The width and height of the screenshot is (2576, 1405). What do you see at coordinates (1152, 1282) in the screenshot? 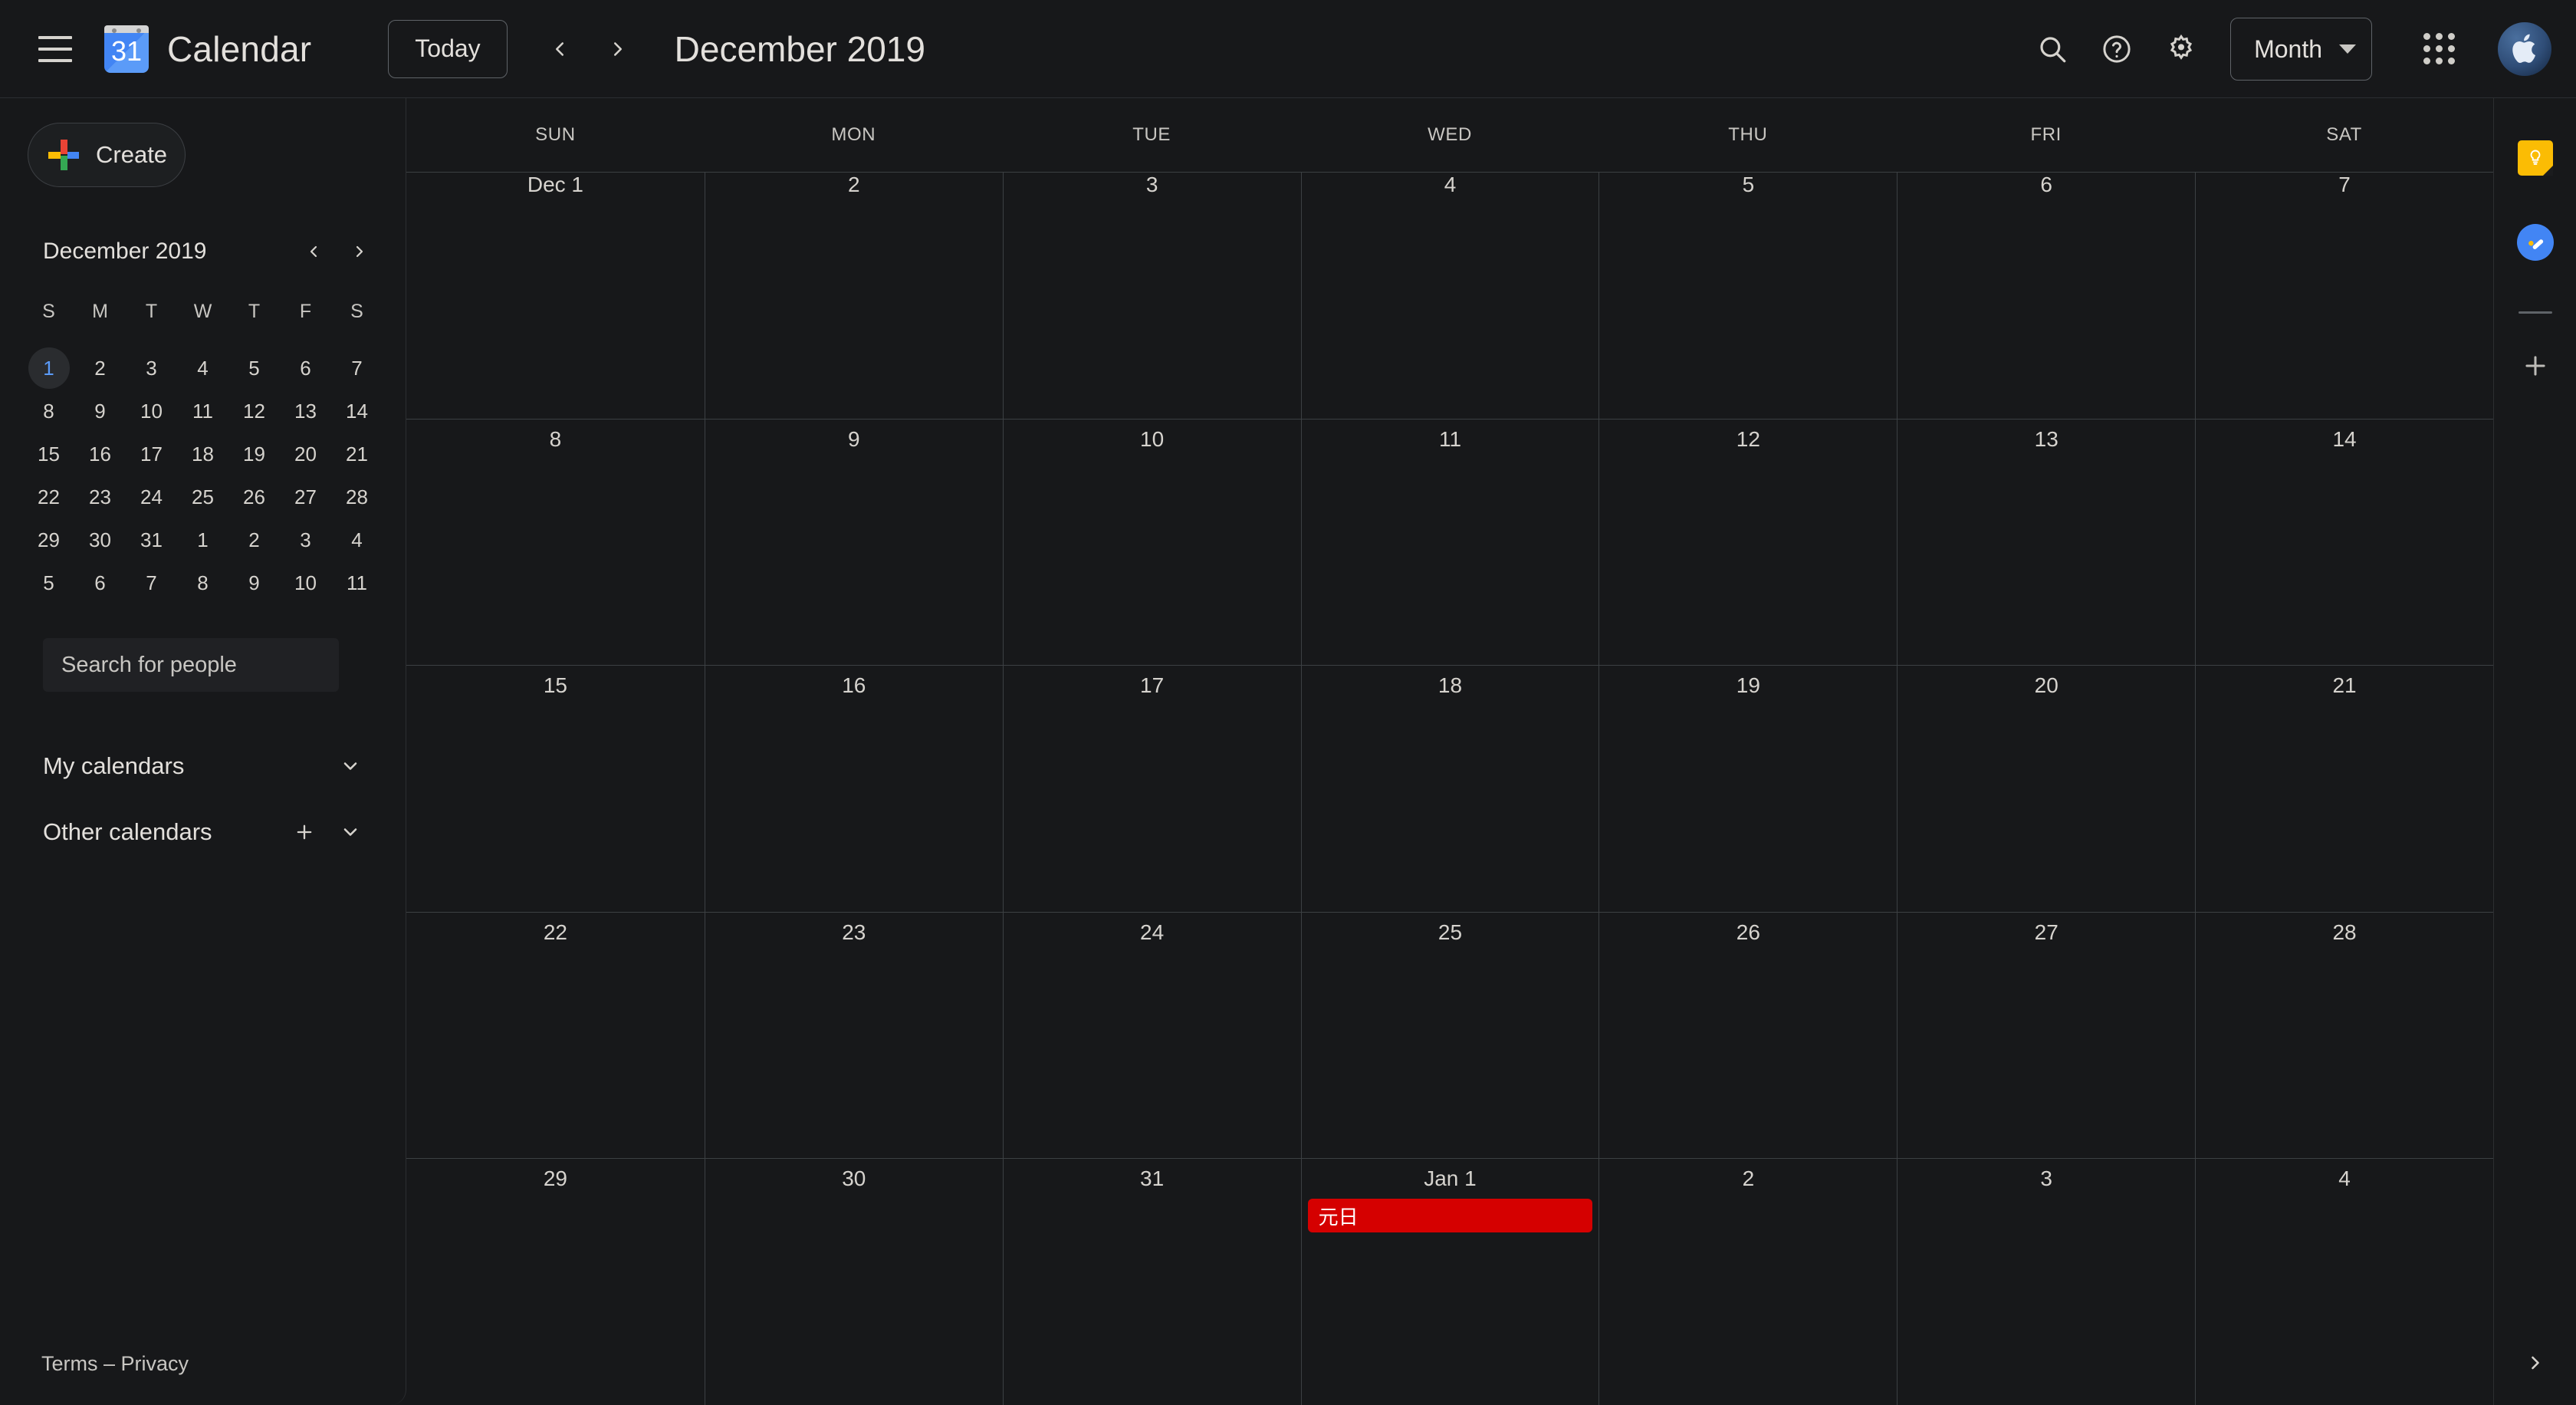
I see `month-day-cell: 31` at bounding box center [1152, 1282].